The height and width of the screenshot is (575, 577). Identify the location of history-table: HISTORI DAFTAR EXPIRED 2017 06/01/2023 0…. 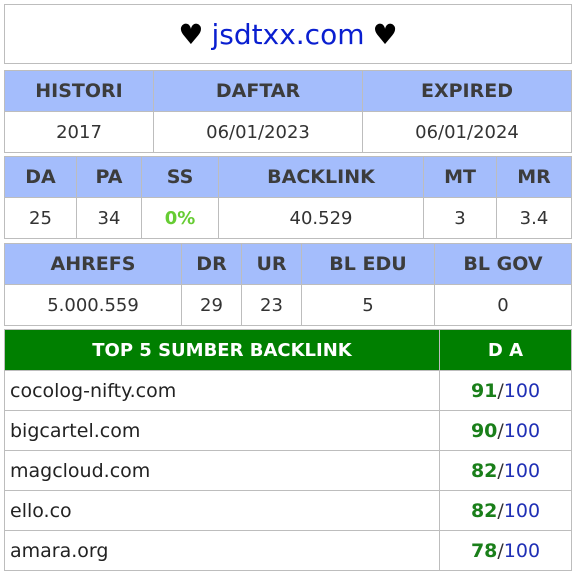
(288, 111).